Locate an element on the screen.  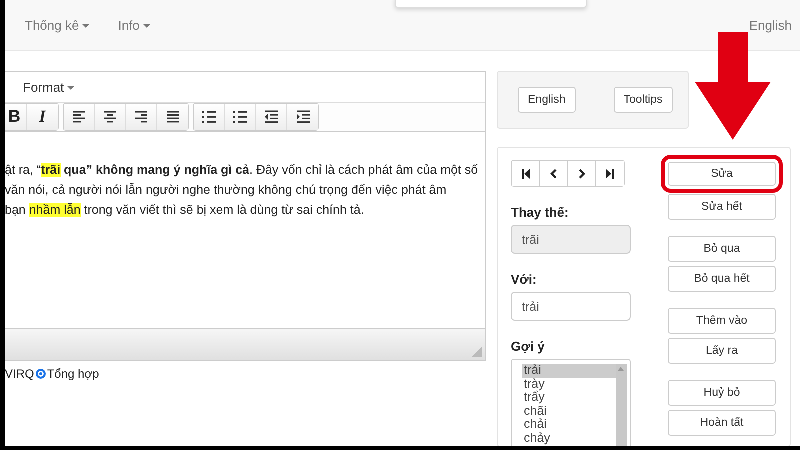
option-button: English is located at coordinates (547, 100).